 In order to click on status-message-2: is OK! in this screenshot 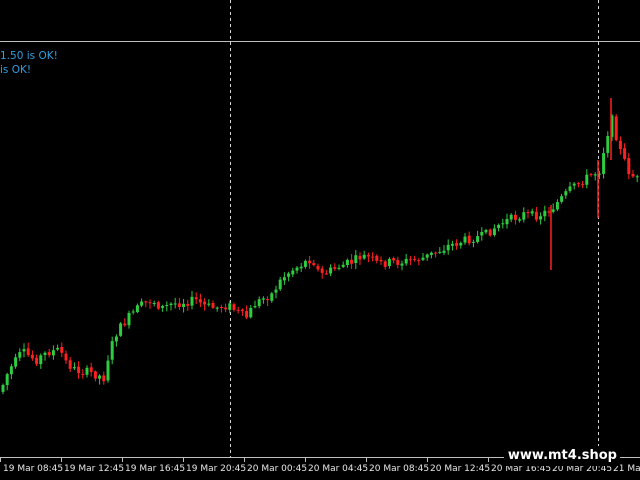, I will do `click(16, 70)`.